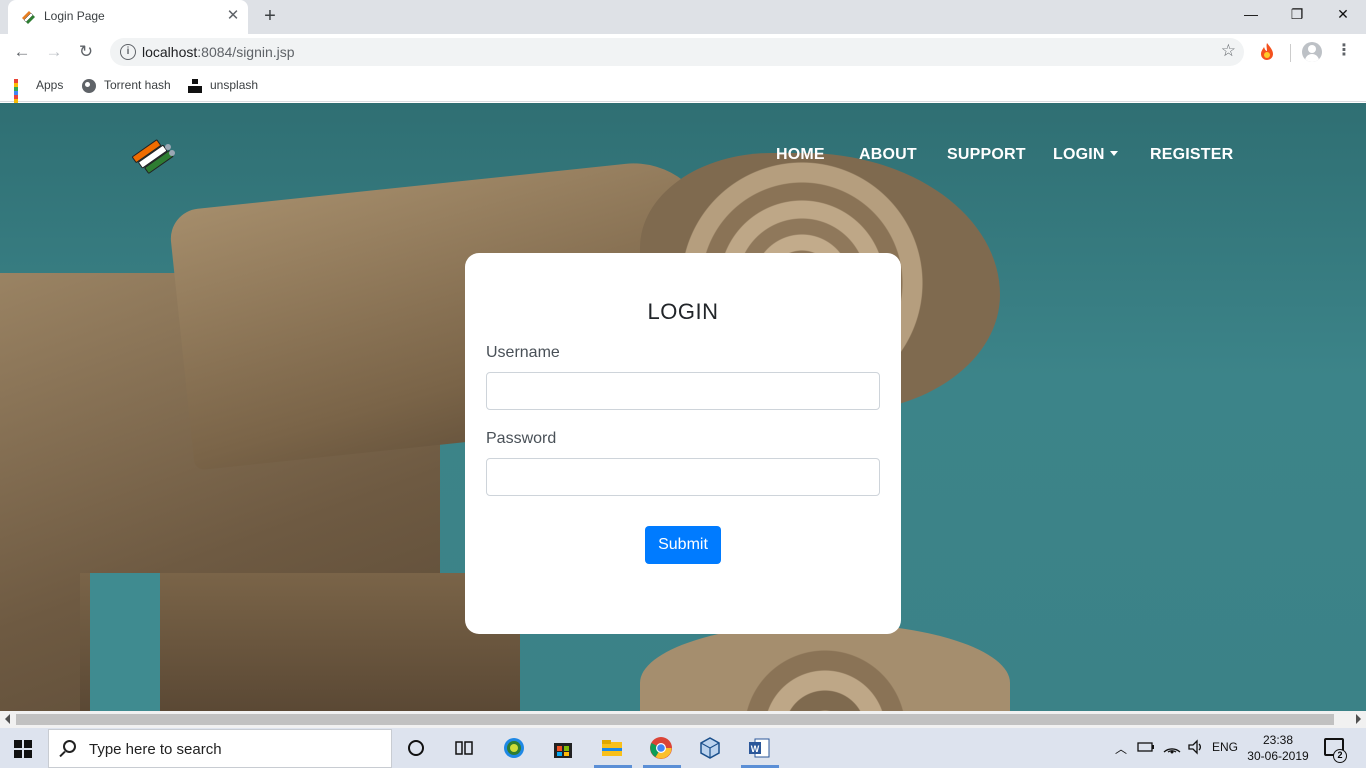 The image size is (1366, 768). What do you see at coordinates (137, 85) in the screenshot?
I see `bookmark-label: Torrent hash` at bounding box center [137, 85].